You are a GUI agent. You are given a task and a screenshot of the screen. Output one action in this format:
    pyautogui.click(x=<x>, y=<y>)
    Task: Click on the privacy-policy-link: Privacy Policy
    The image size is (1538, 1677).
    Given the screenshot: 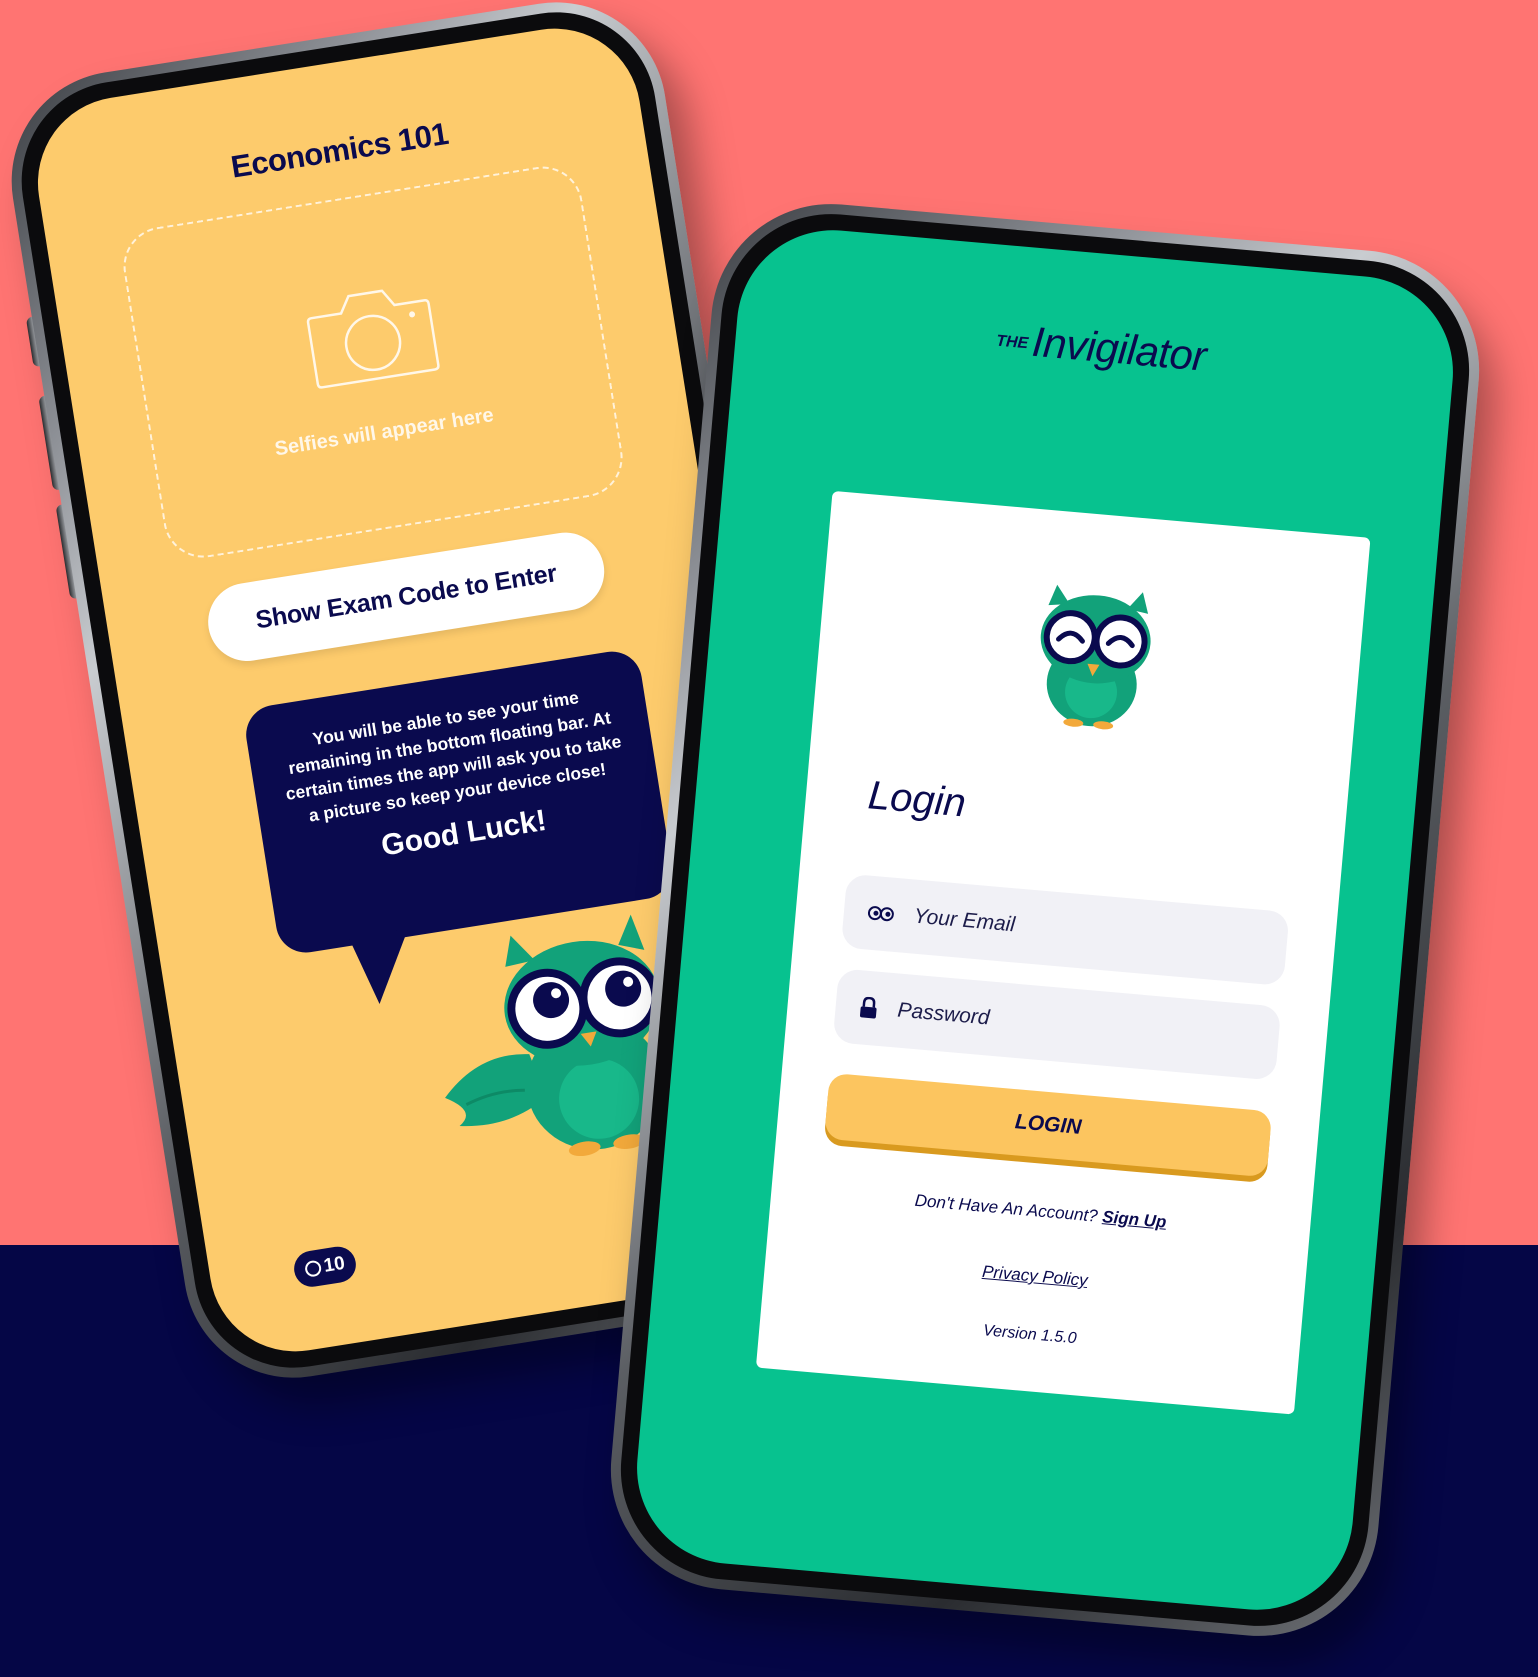 What is the action you would take?
    pyautogui.click(x=1035, y=1276)
    